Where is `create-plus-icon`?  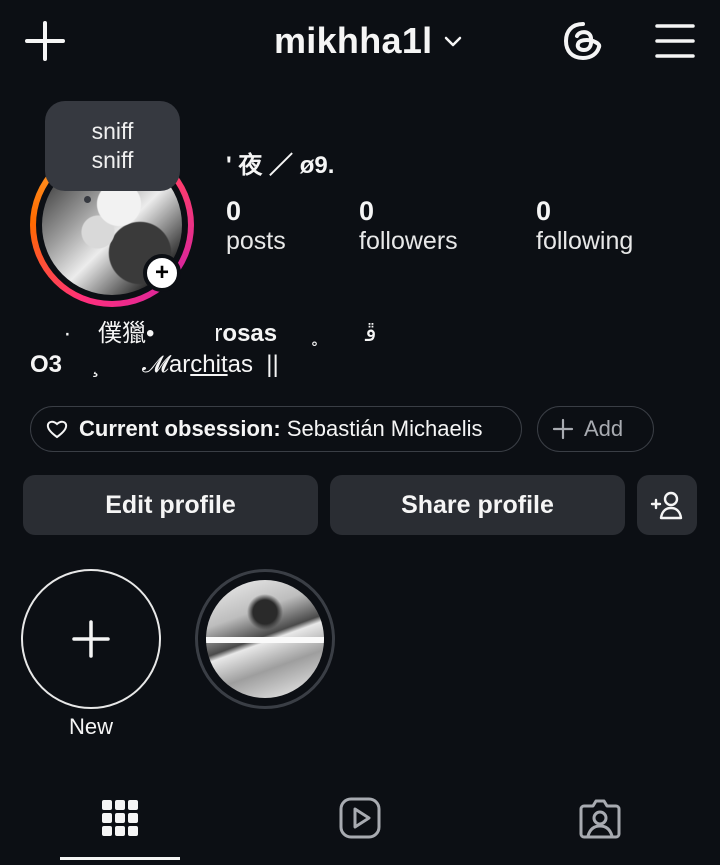 create-plus-icon is located at coordinates (45, 41).